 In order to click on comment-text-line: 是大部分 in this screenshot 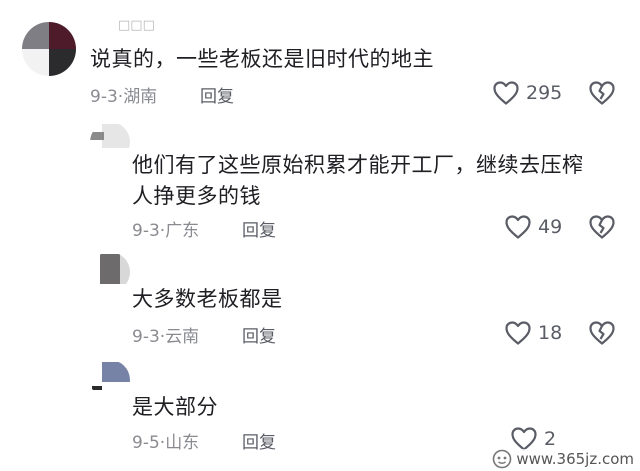, I will do `click(175, 407)`.